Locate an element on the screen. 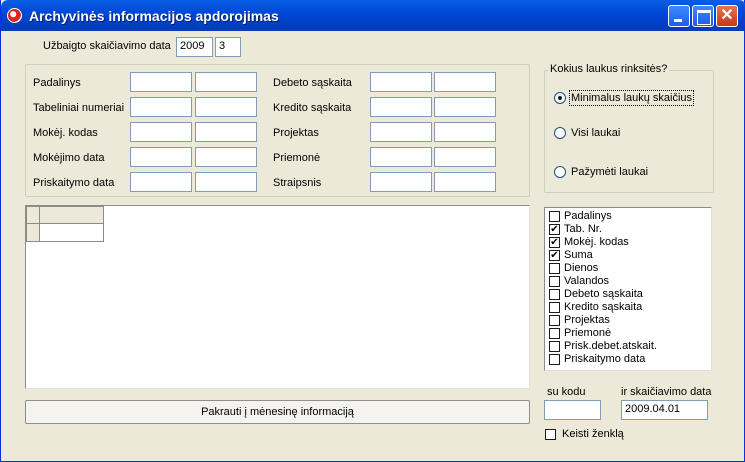 The height and width of the screenshot is (462, 745). load-monthly-button: Pakrauti į mėnesinę informaciją is located at coordinates (277, 412).